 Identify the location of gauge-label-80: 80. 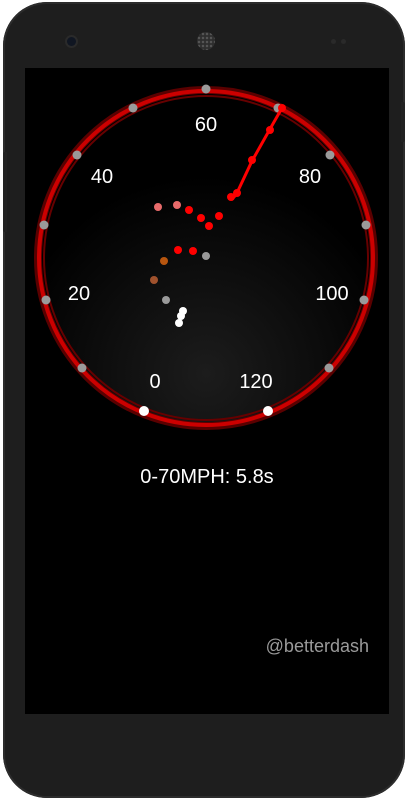
(310, 177).